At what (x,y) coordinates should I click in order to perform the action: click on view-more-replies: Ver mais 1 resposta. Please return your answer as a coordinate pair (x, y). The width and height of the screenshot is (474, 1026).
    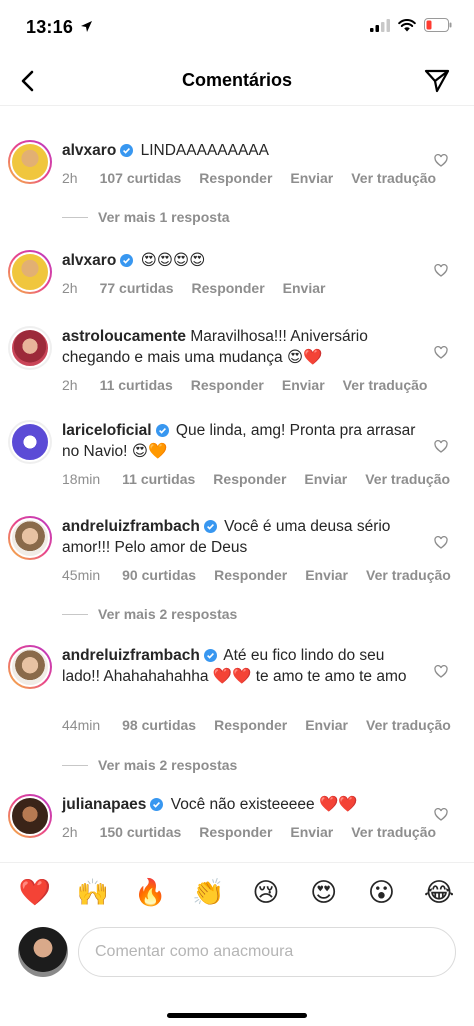
    Looking at the image, I should click on (146, 217).